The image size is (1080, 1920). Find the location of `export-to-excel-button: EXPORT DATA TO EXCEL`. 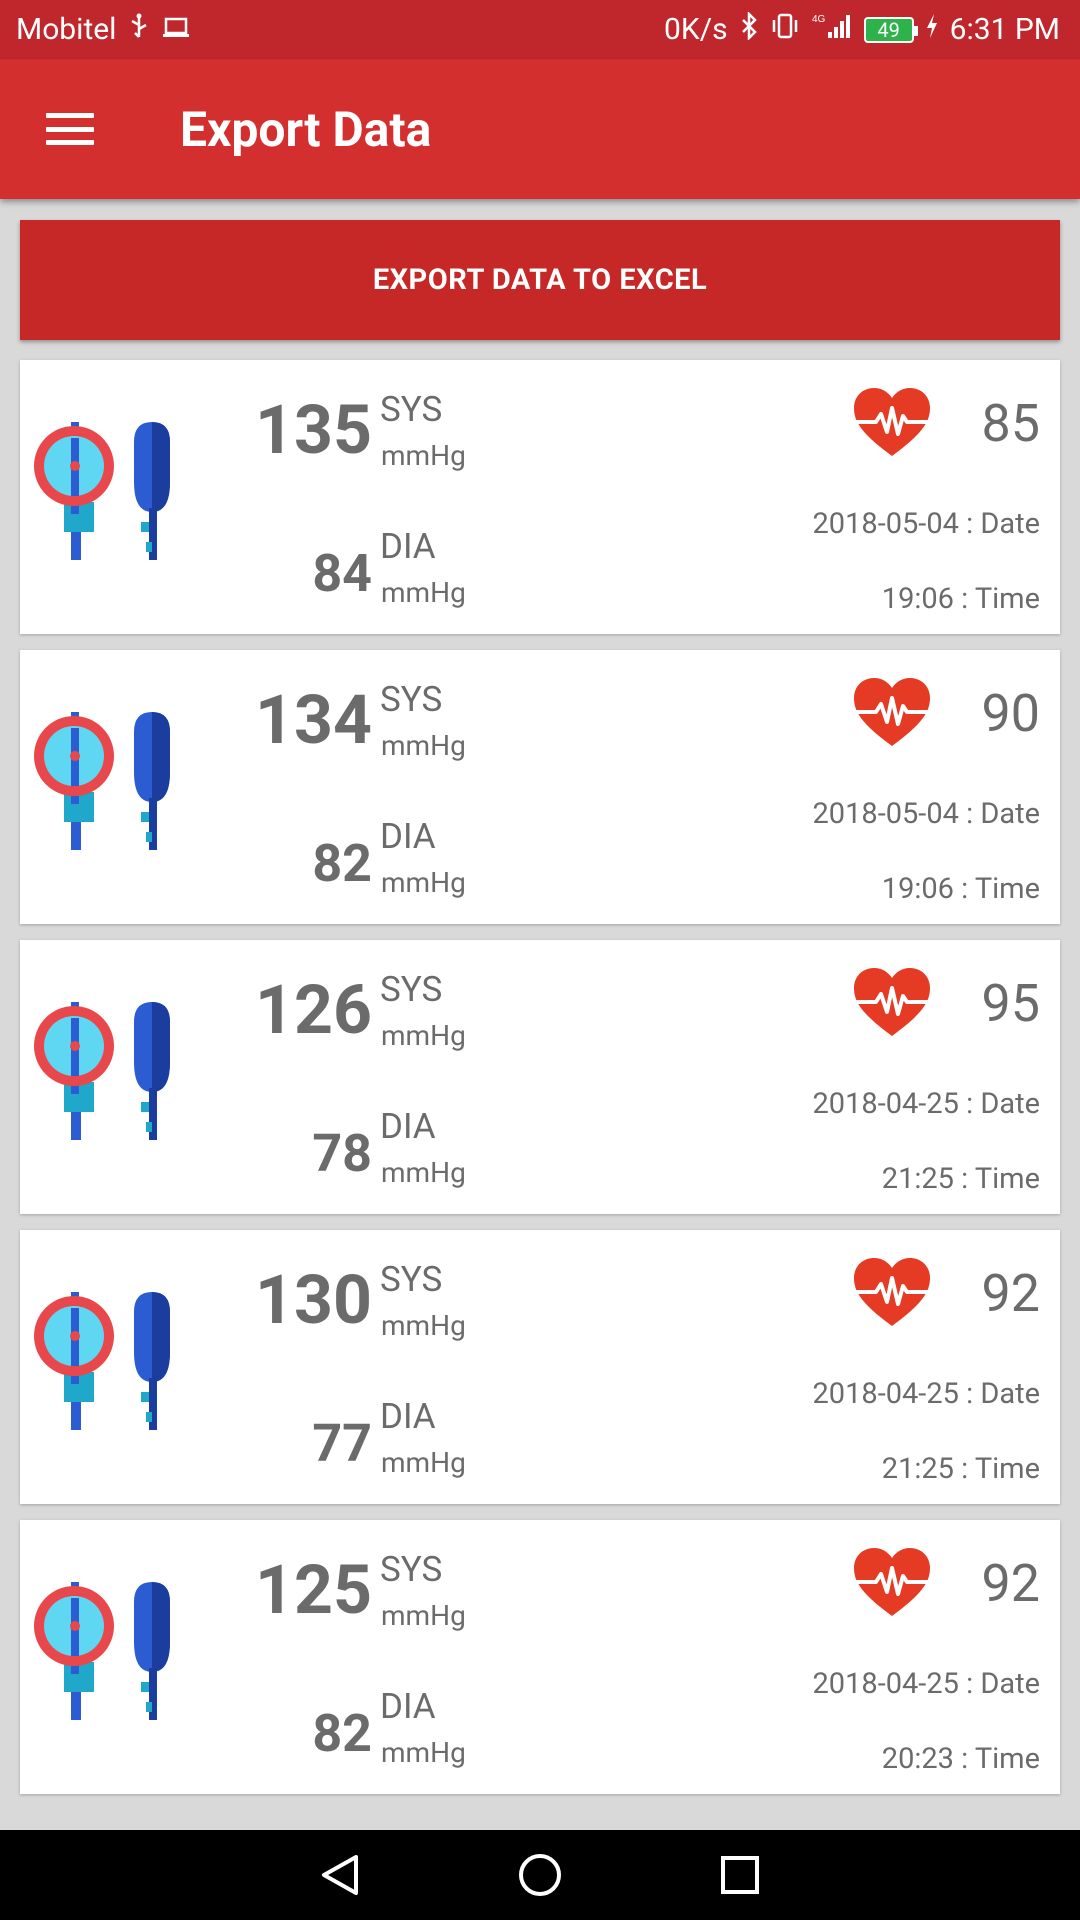

export-to-excel-button: EXPORT DATA TO EXCEL is located at coordinates (540, 280).